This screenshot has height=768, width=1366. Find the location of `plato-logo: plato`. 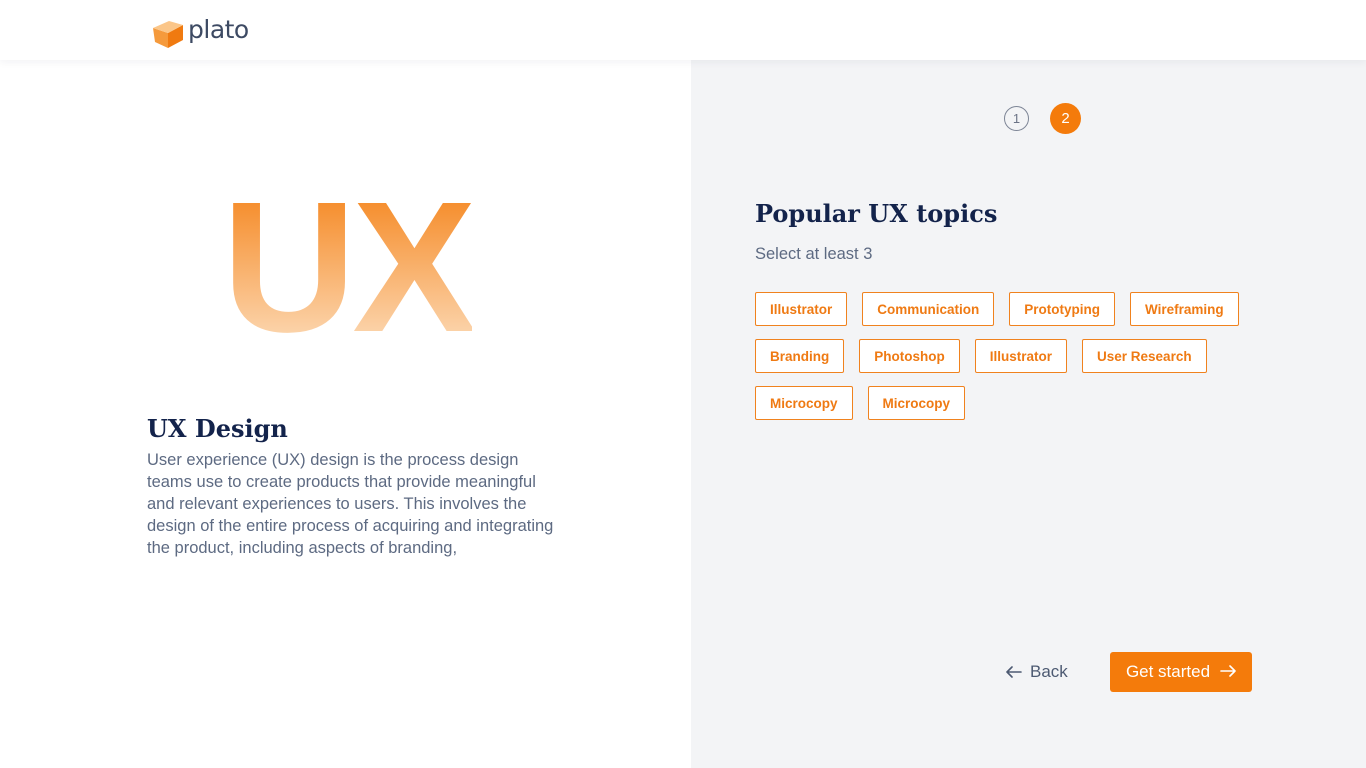

plato-logo: plato is located at coordinates (200, 31).